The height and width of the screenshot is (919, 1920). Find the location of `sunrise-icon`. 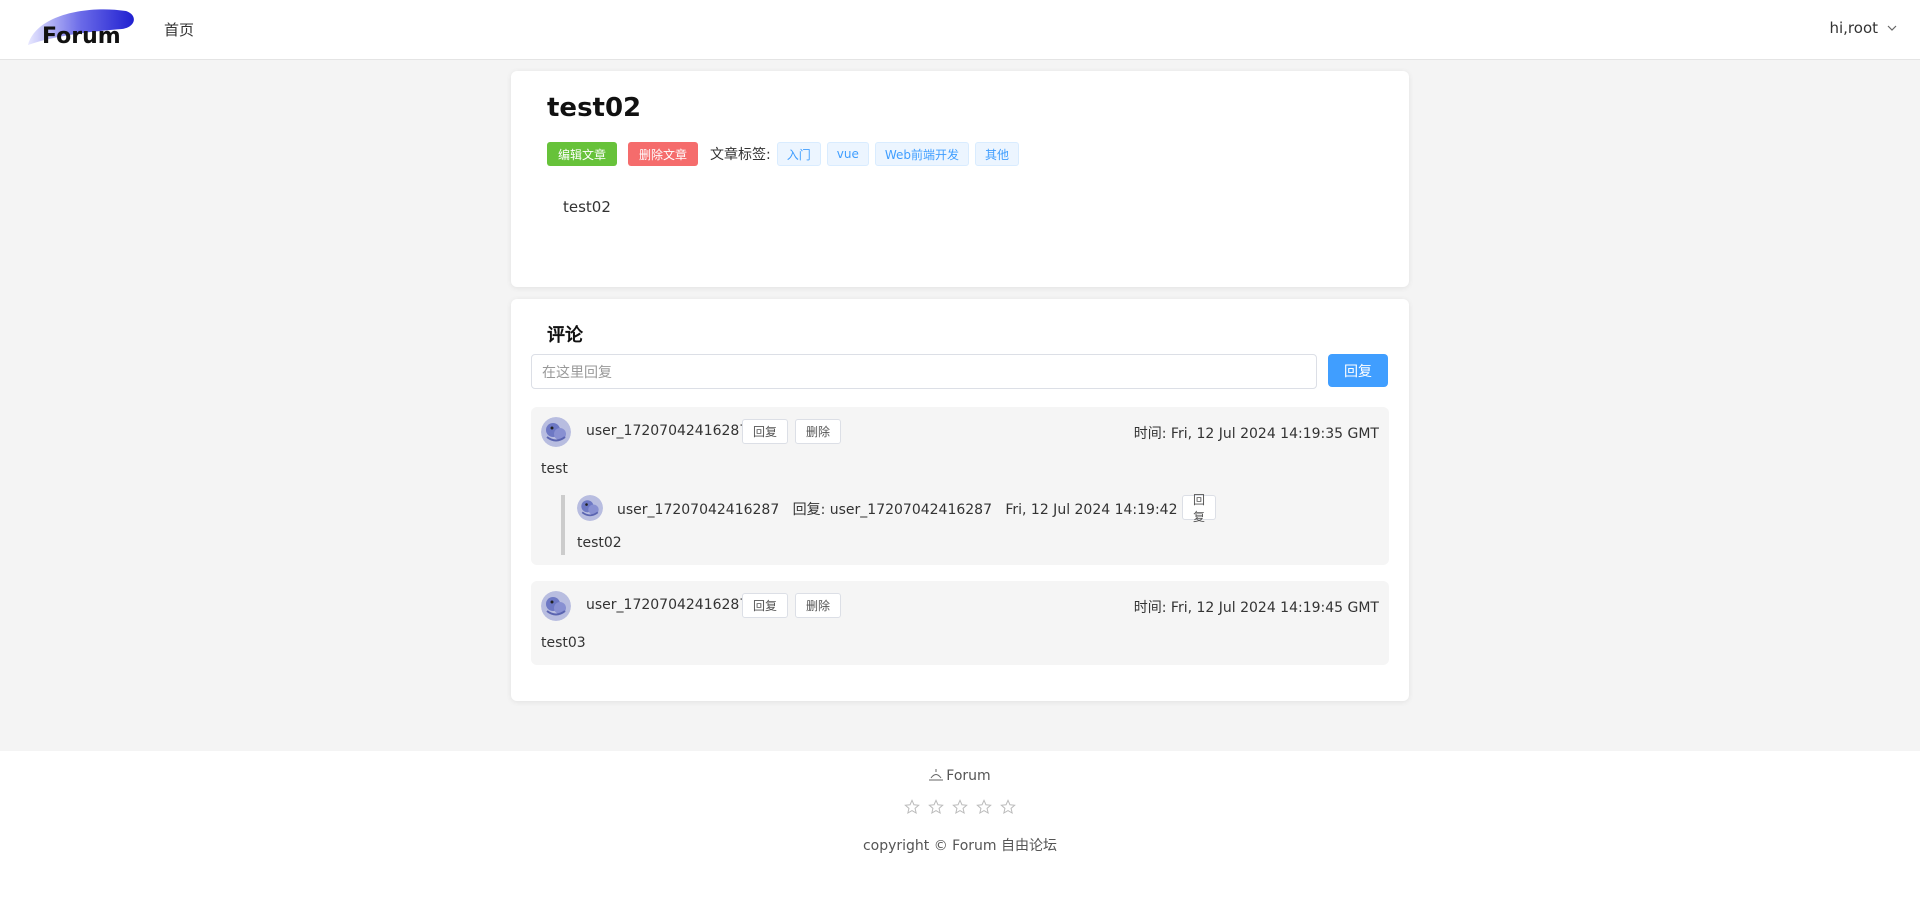

sunrise-icon is located at coordinates (936, 775).